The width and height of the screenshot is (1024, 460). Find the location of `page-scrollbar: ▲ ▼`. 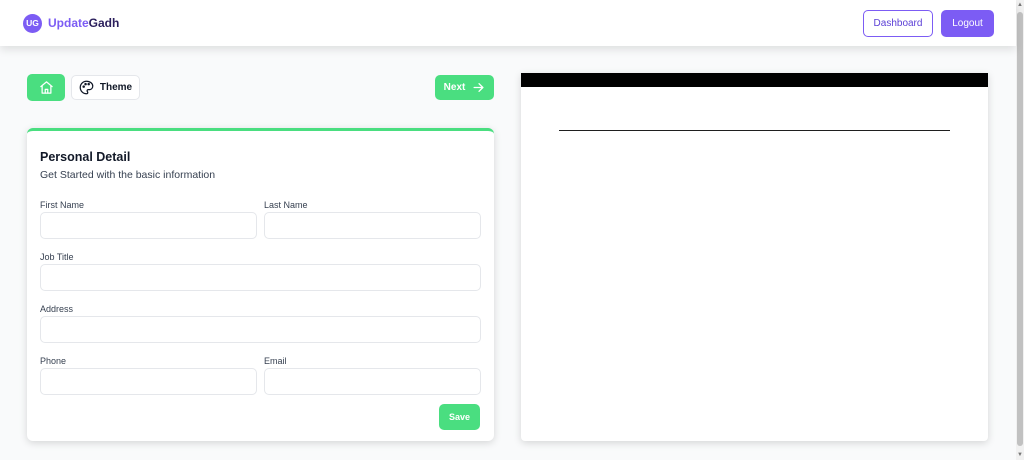

page-scrollbar: ▲ ▼ is located at coordinates (1020, 230).